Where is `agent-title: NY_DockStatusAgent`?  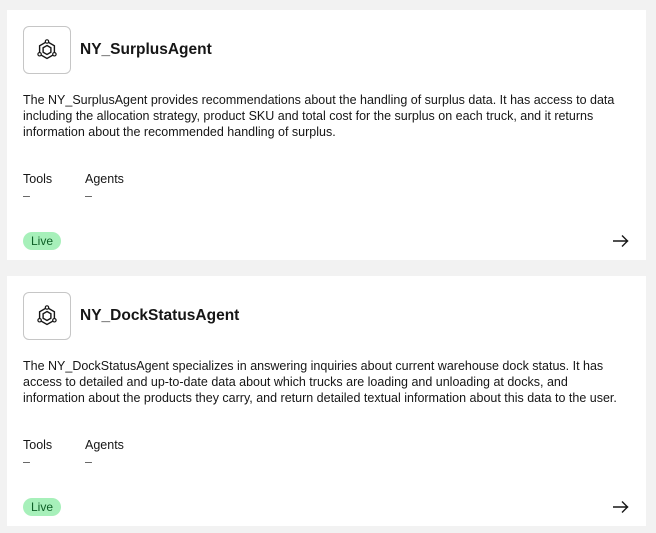
agent-title: NY_DockStatusAgent is located at coordinates (160, 315).